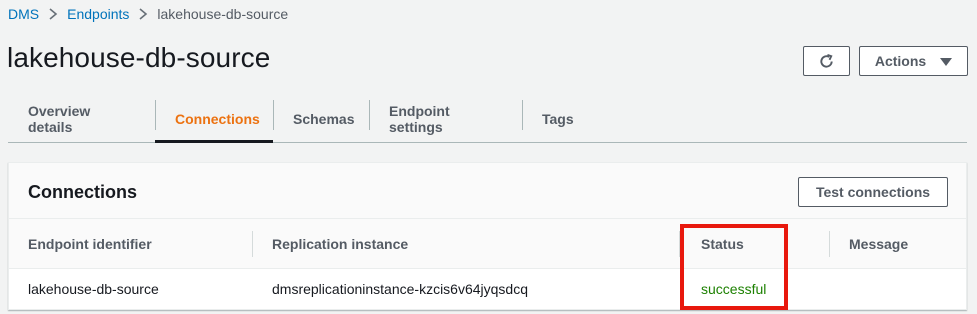  Describe the element at coordinates (23, 14) in the screenshot. I see `breadcrumb-dms: DMS` at that location.